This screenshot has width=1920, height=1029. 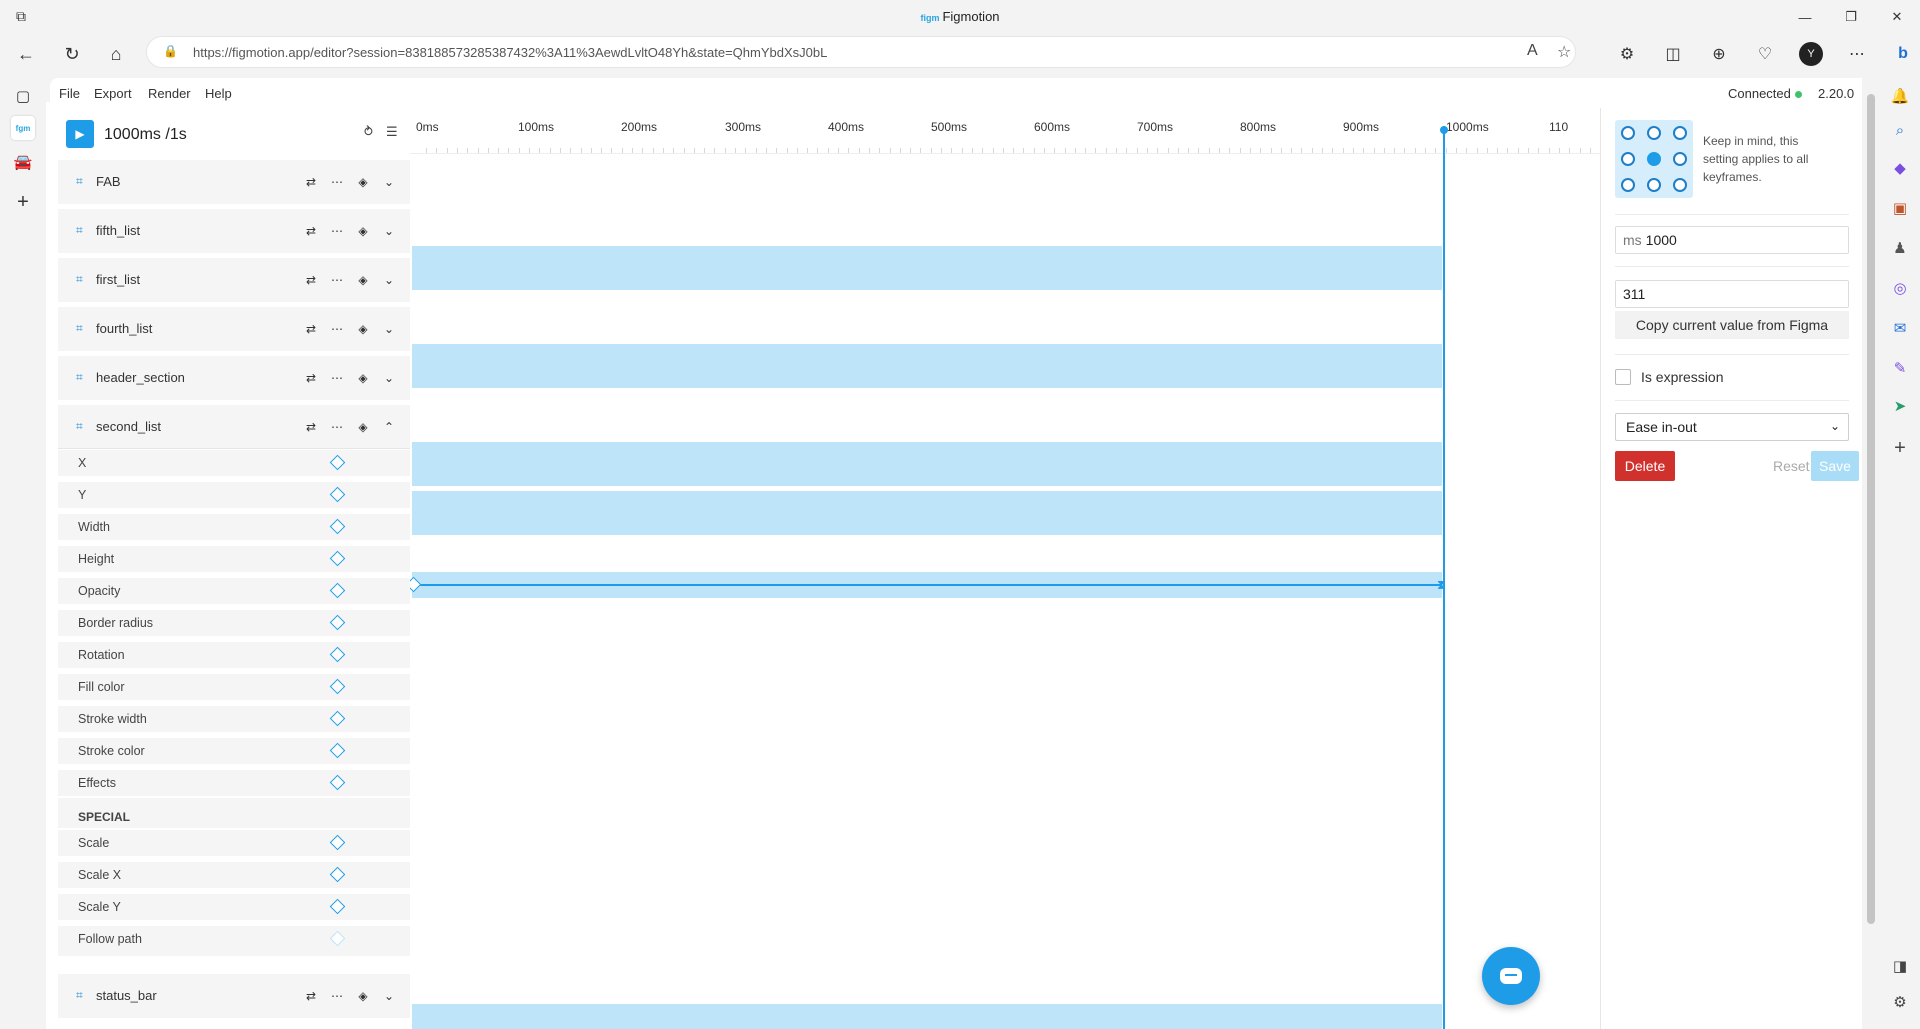 I want to click on notifications-bell-icon: 🔔, so click(x=1900, y=96).